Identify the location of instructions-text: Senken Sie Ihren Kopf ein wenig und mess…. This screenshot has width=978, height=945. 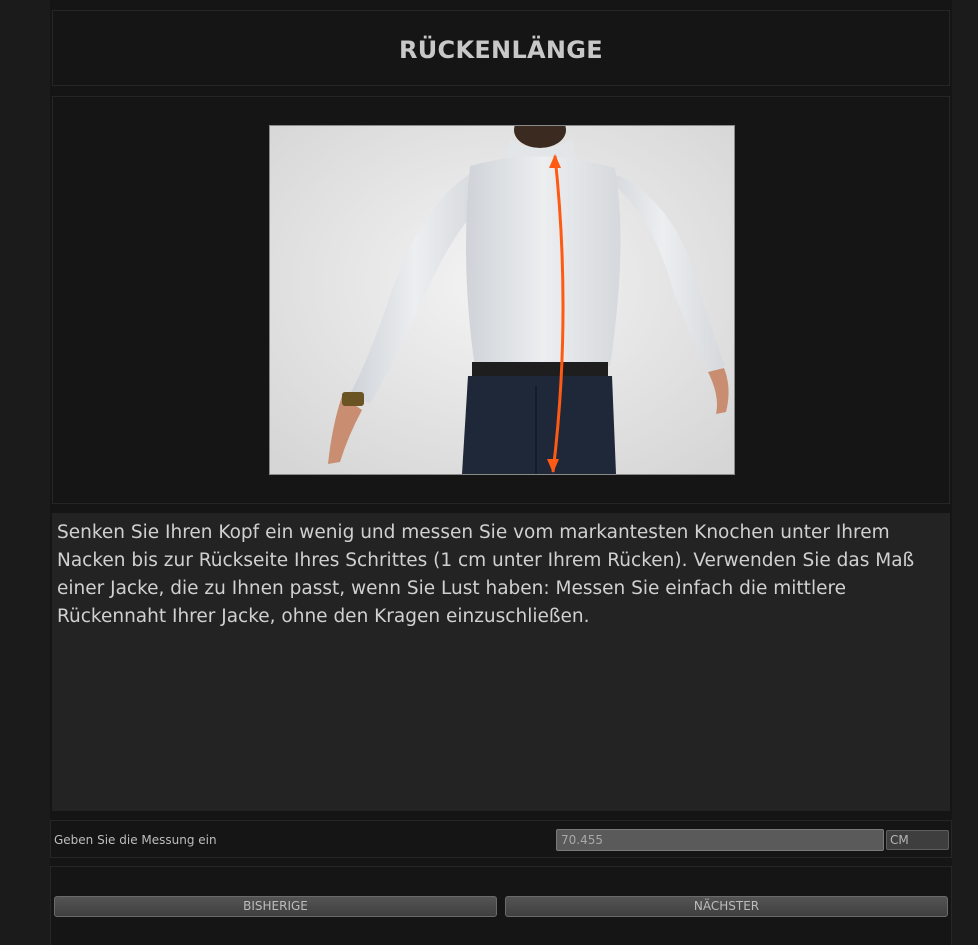
(486, 574).